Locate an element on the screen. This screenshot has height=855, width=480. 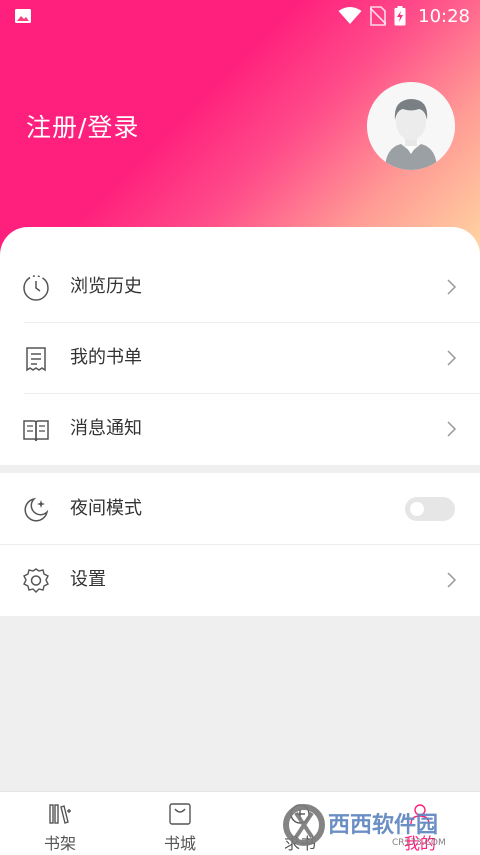
avatar is located at coordinates (411, 126).